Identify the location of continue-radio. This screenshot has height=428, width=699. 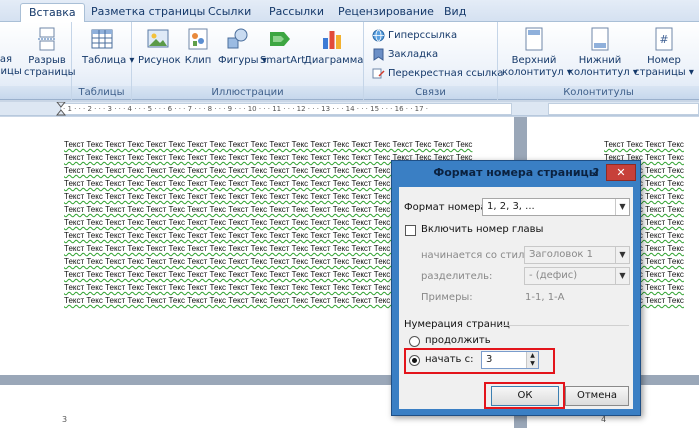
(414, 341).